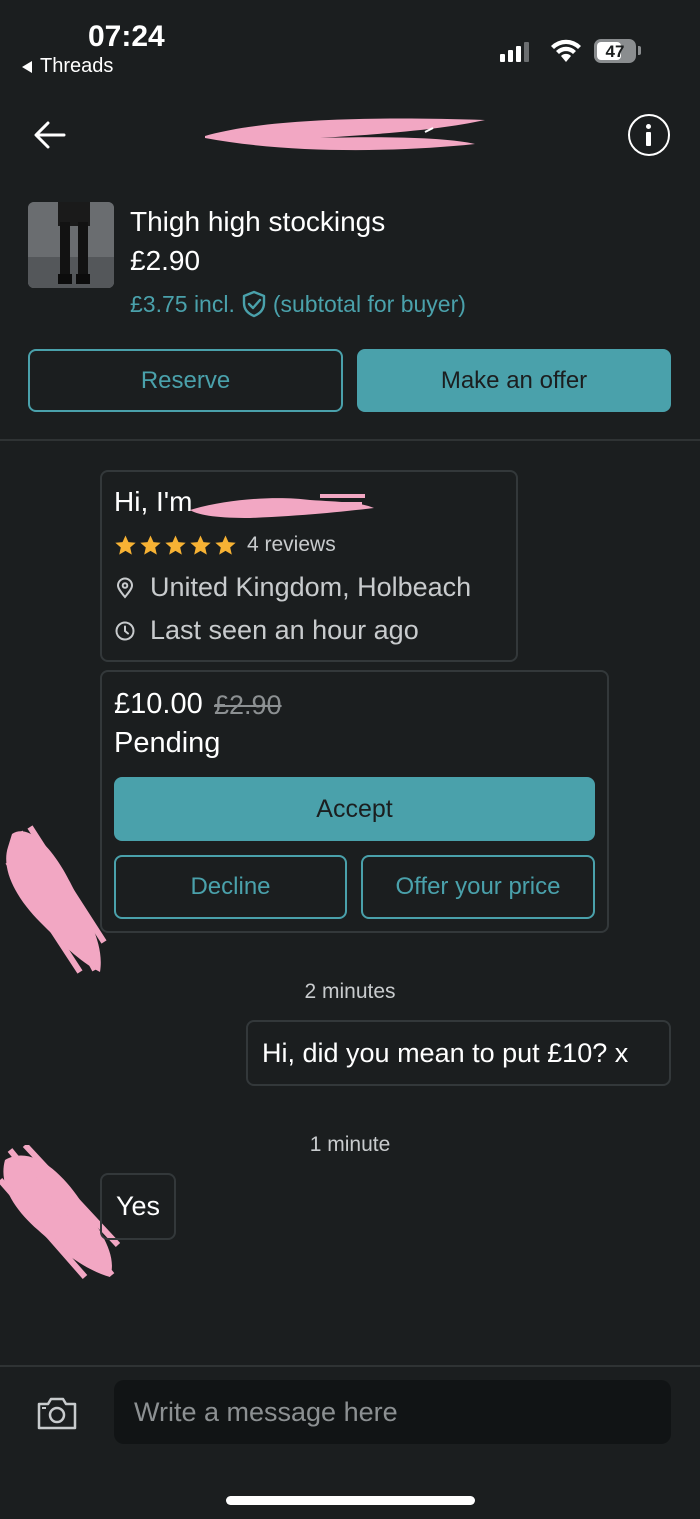  Describe the element at coordinates (649, 135) in the screenshot. I see `info-icon` at that location.